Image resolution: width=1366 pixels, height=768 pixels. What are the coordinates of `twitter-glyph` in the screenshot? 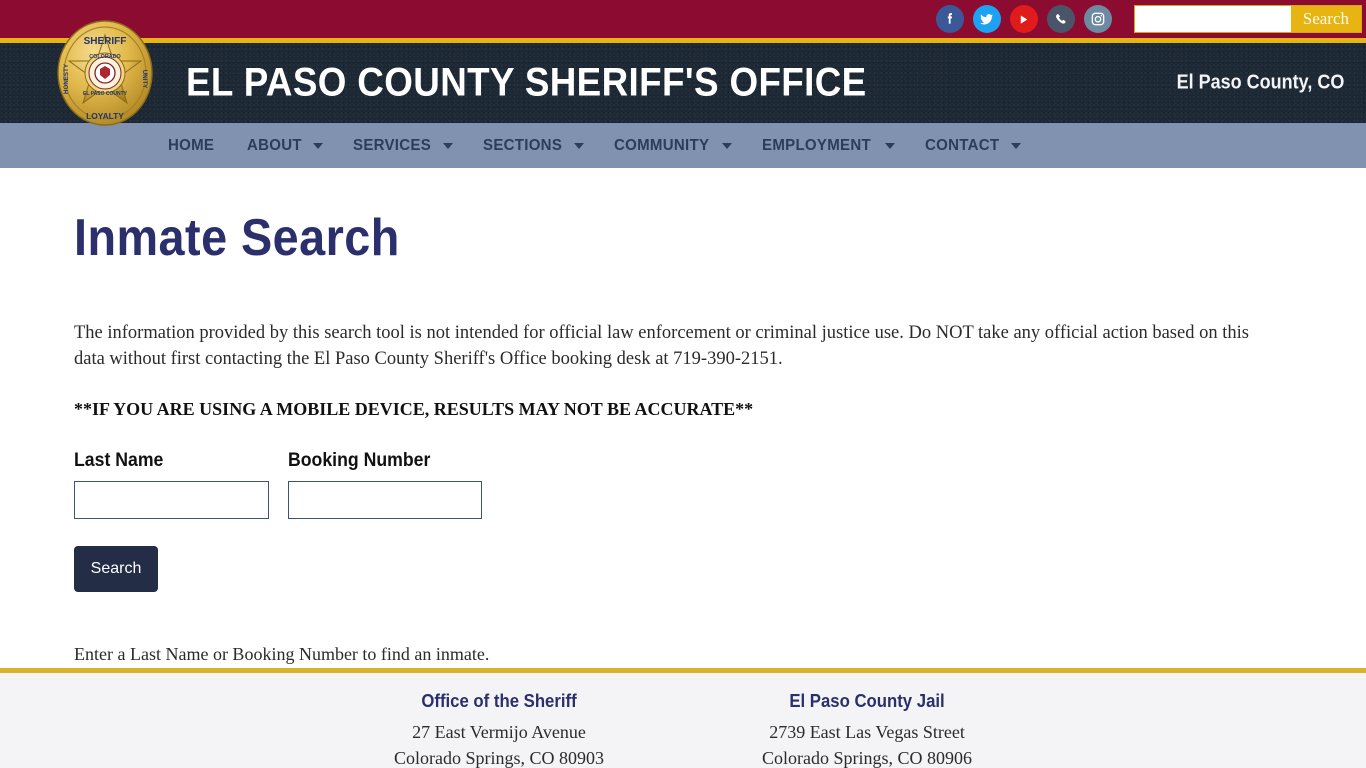 It's located at (987, 18).